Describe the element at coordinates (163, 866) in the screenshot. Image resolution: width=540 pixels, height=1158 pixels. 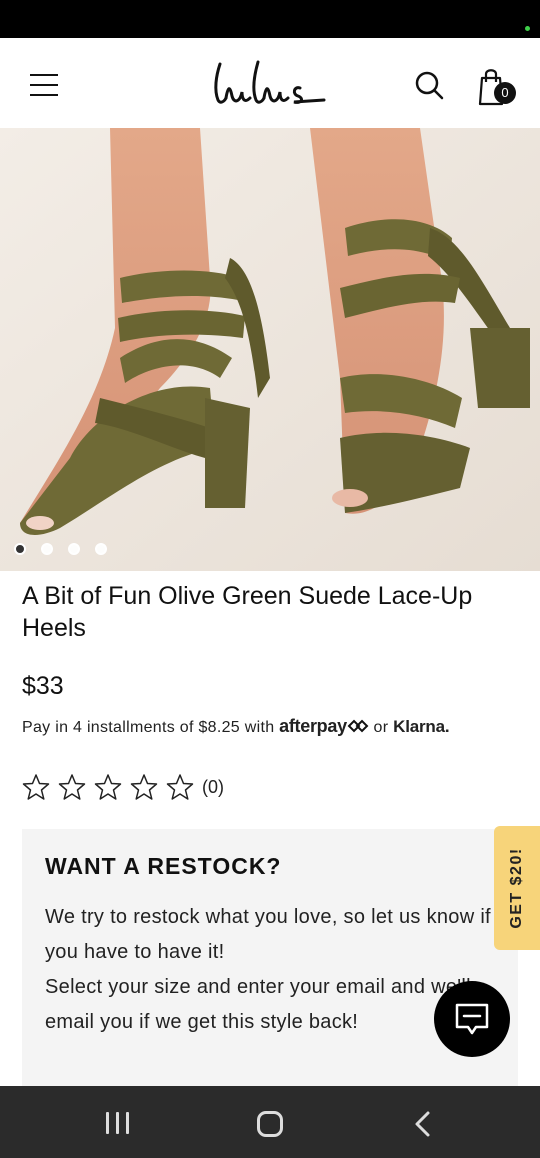
I see `restock-title: WANT A RESTOCK?` at that location.